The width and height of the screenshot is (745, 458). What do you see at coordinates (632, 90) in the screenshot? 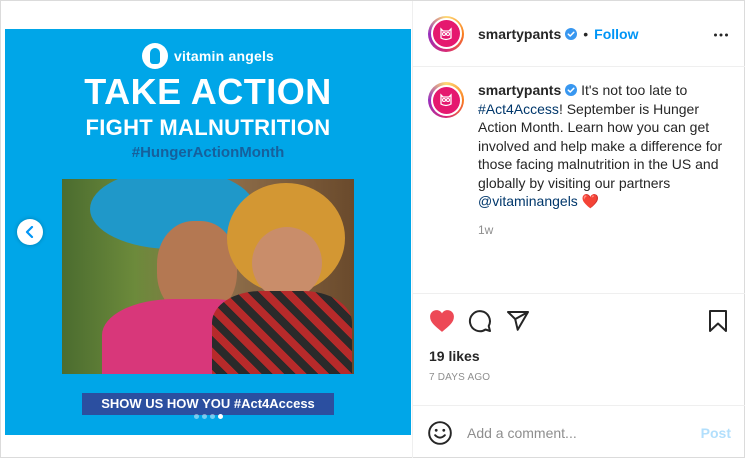
I see `caption-text-part: It's not too late to` at bounding box center [632, 90].